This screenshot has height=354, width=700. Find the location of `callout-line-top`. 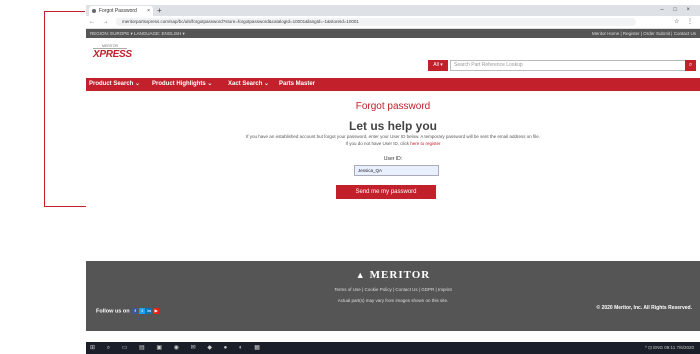

callout-line-top is located at coordinates (64, 11).